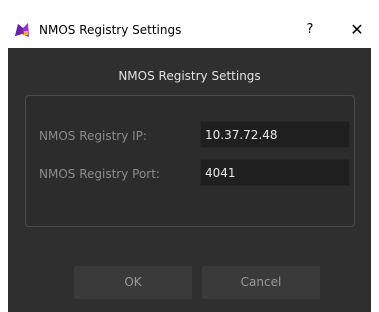 Image resolution: width=379 pixels, height=312 pixels. I want to click on ip-field: 10.37.72.48, so click(275, 134).